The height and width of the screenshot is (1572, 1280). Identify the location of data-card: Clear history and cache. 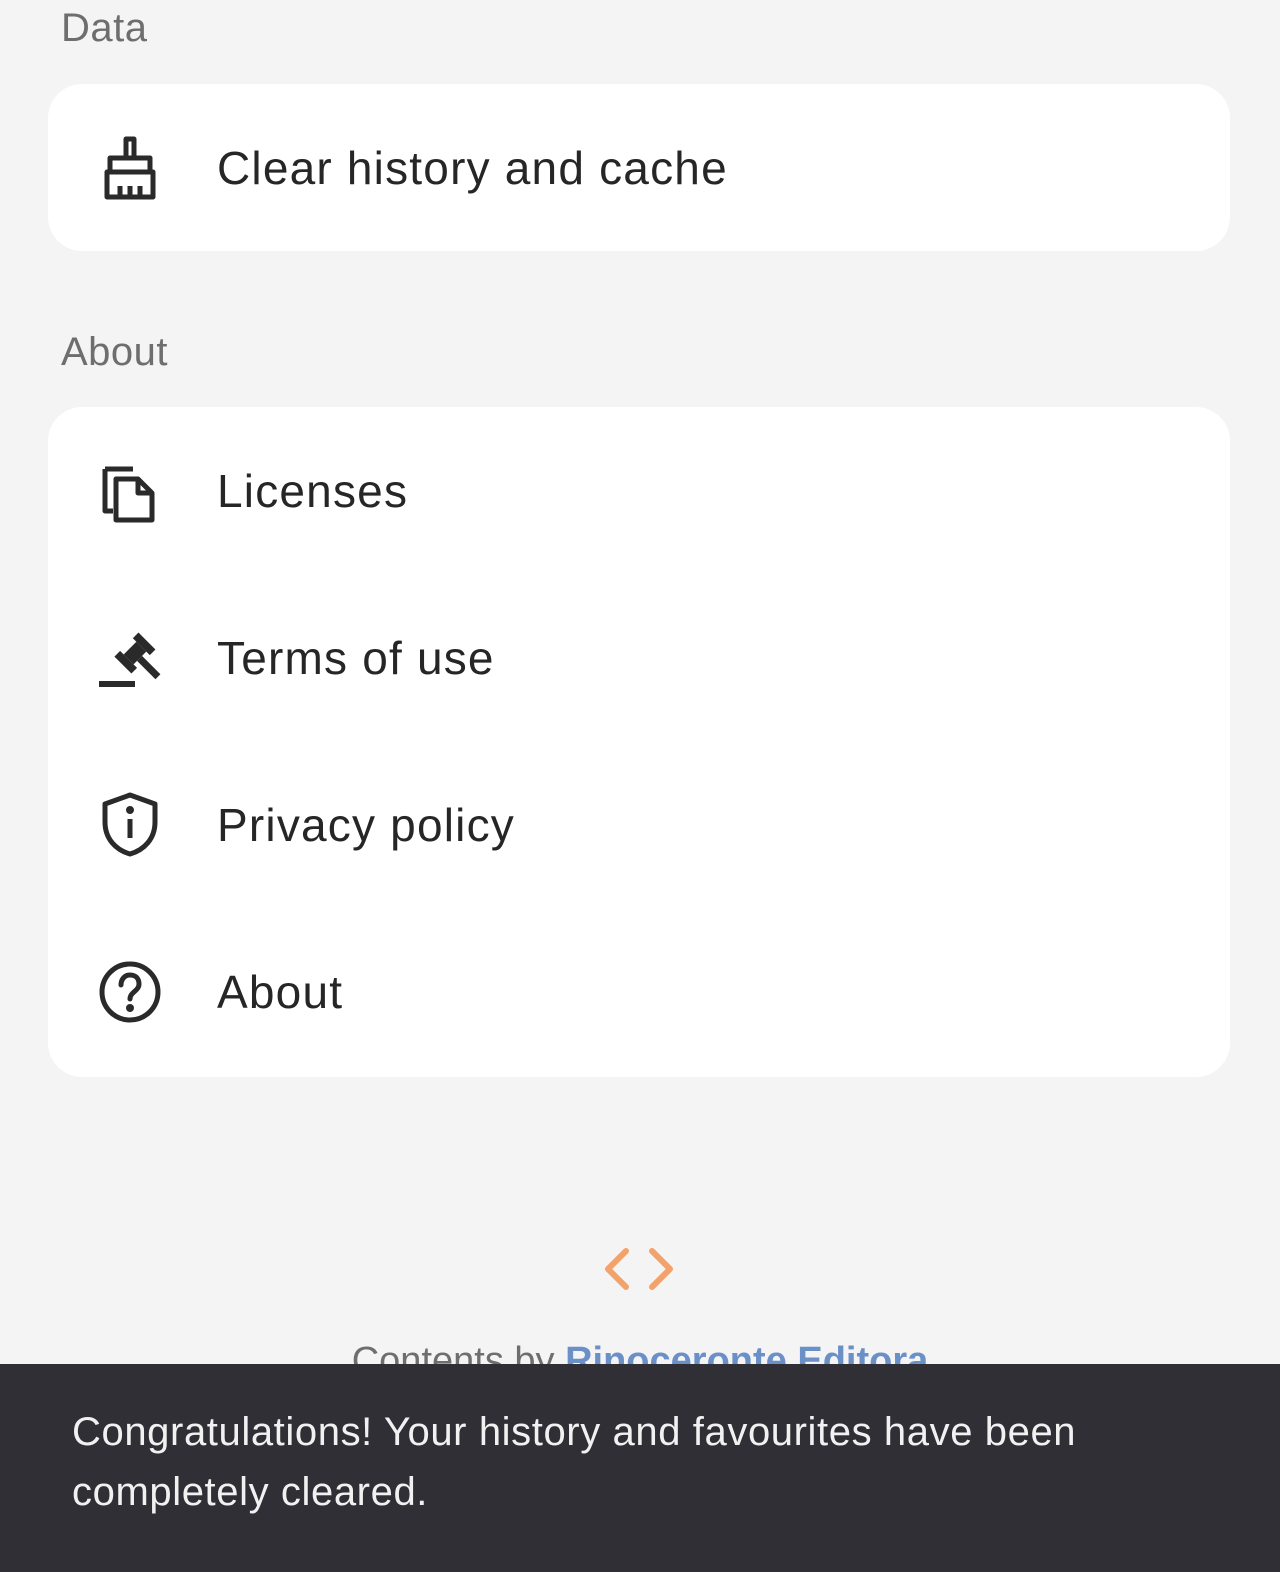
(639, 167).